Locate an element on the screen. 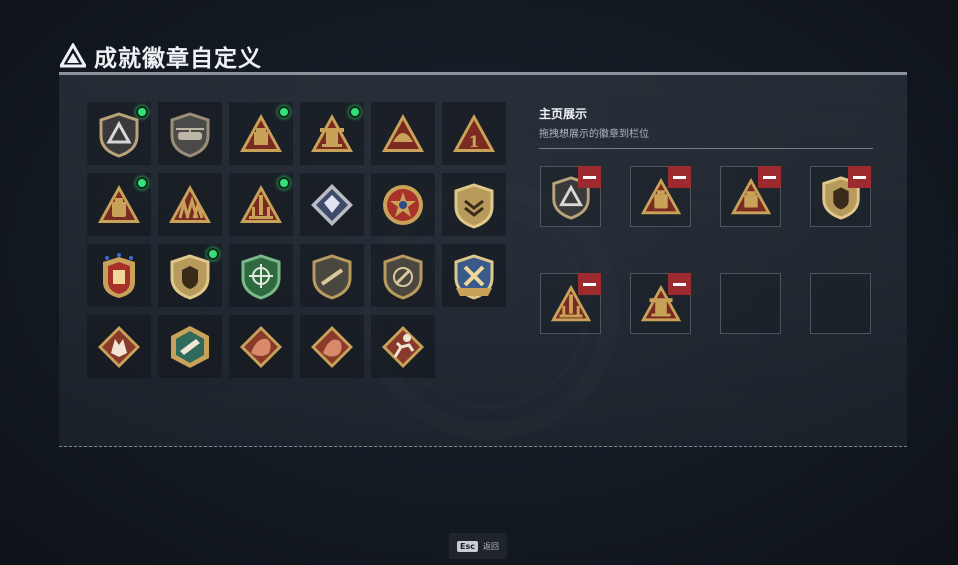 This screenshot has height=565, width=958. back-button: Esc 返回 is located at coordinates (478, 546).